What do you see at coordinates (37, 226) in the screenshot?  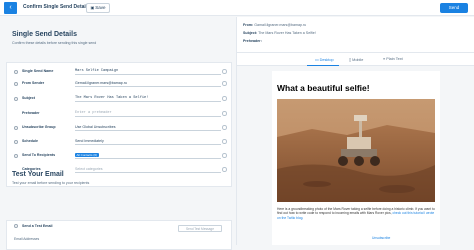 I see `send-test-label: Send a Test Email` at bounding box center [37, 226].